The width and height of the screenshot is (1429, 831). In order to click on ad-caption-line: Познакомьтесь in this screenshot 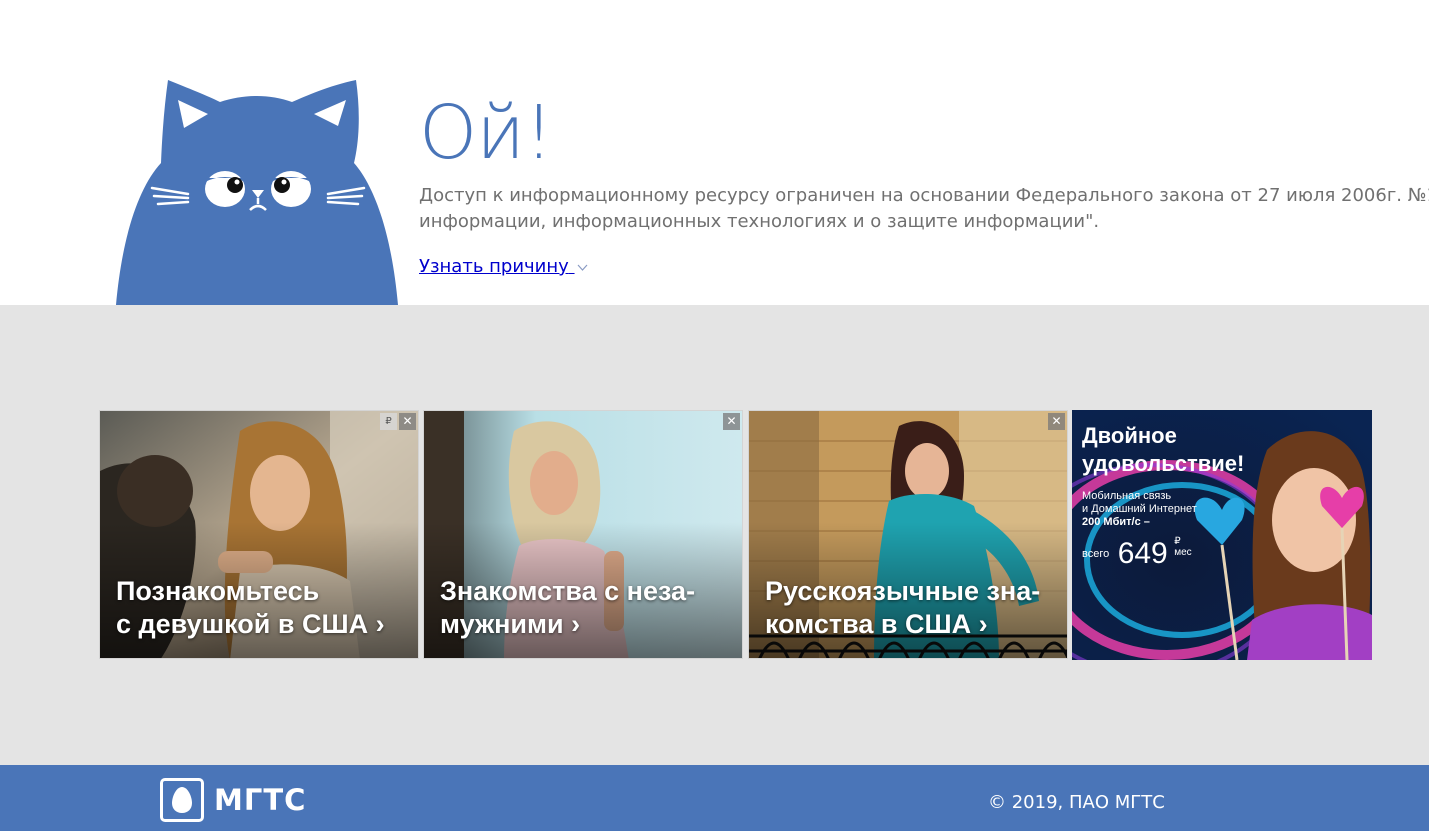, I will do `click(218, 591)`.